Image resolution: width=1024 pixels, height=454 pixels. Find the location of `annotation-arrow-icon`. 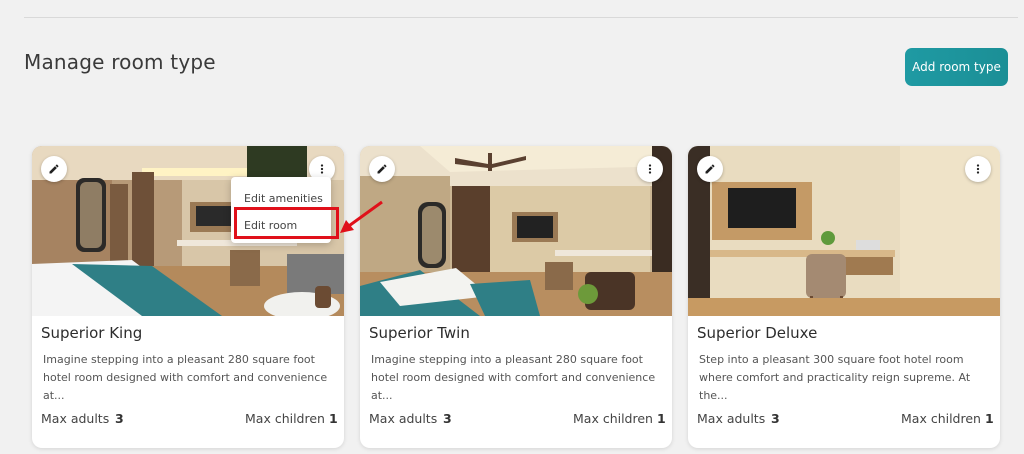

annotation-arrow-icon is located at coordinates (361, 216).